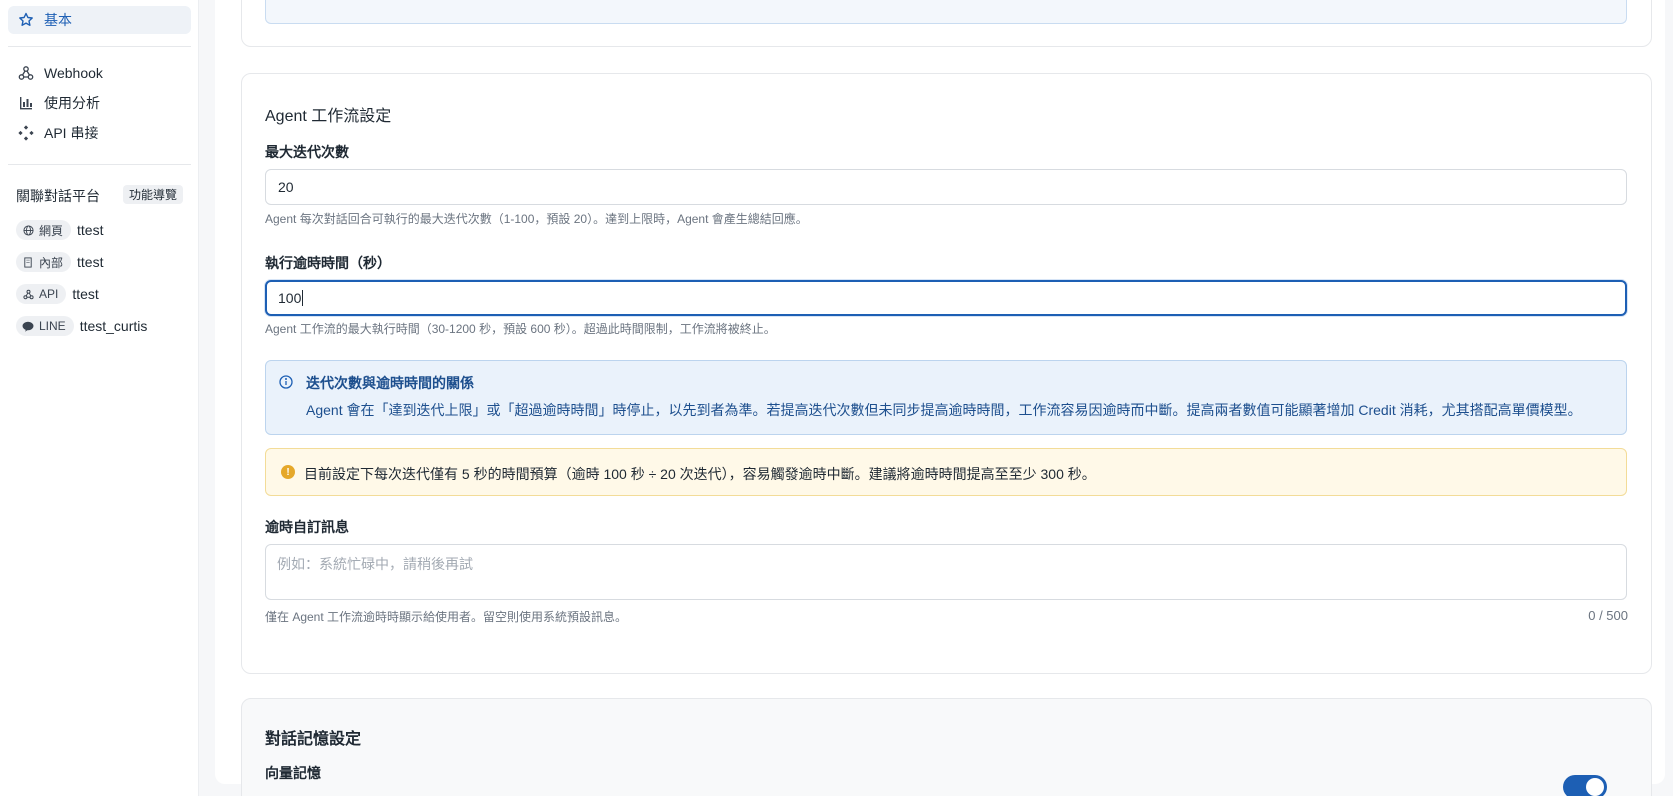 The height and width of the screenshot is (796, 1673). What do you see at coordinates (72, 103) in the screenshot?
I see `sidebar-item-label: 使用分析` at bounding box center [72, 103].